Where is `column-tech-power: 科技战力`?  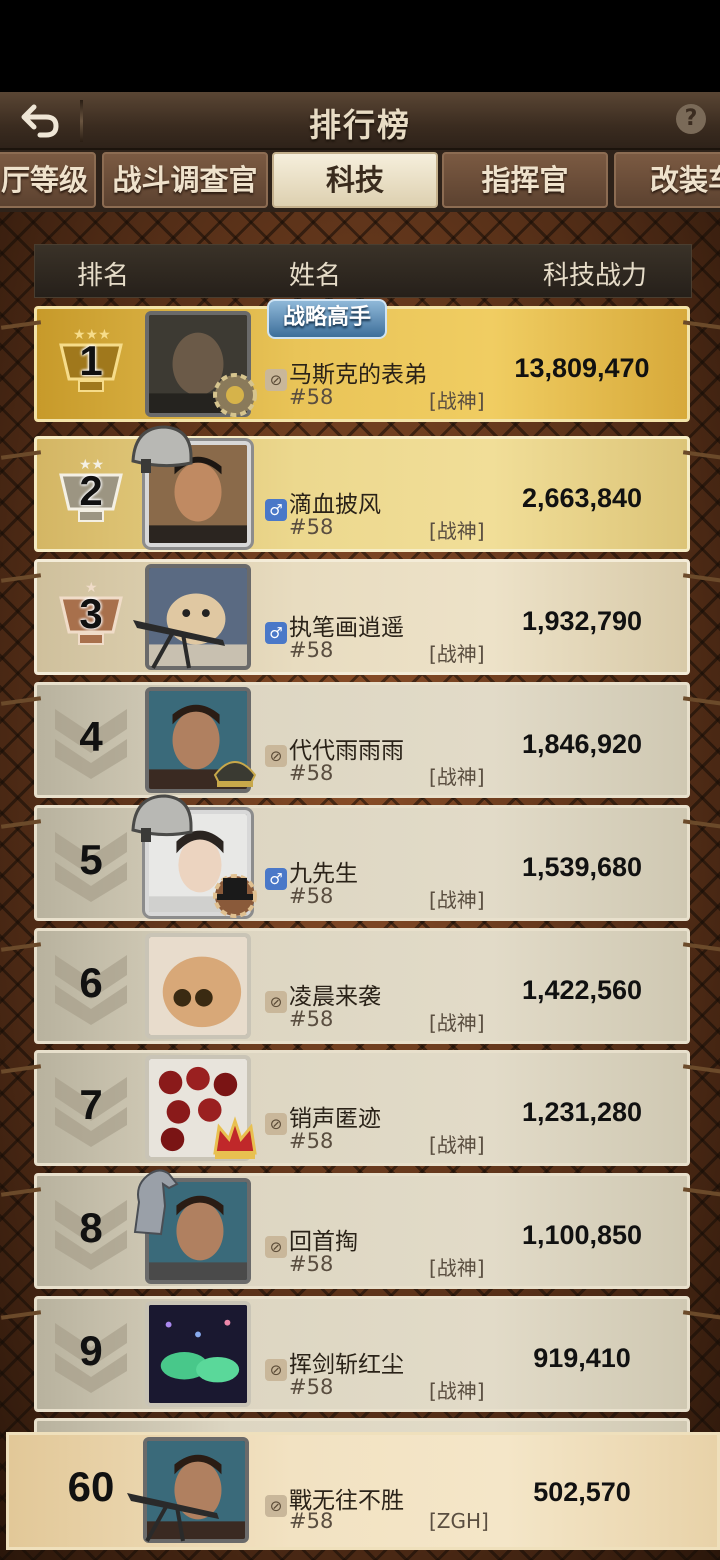 column-tech-power: 科技战力 is located at coordinates (595, 276).